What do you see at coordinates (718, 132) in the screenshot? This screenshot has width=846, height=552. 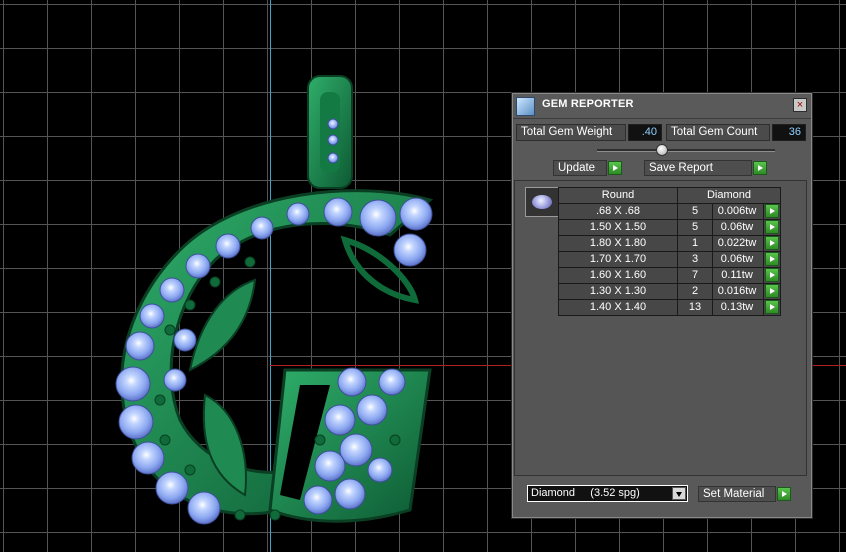 I see `total-gem-count-label: Total Gem Count` at bounding box center [718, 132].